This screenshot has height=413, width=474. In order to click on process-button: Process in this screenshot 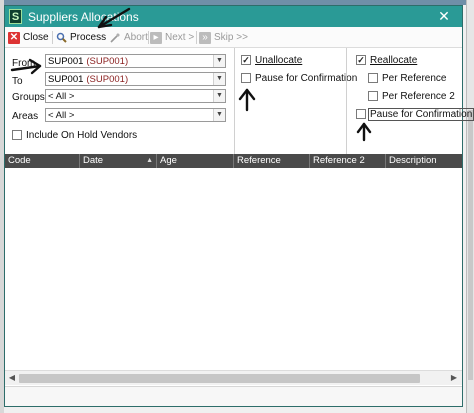, I will do `click(80, 37)`.